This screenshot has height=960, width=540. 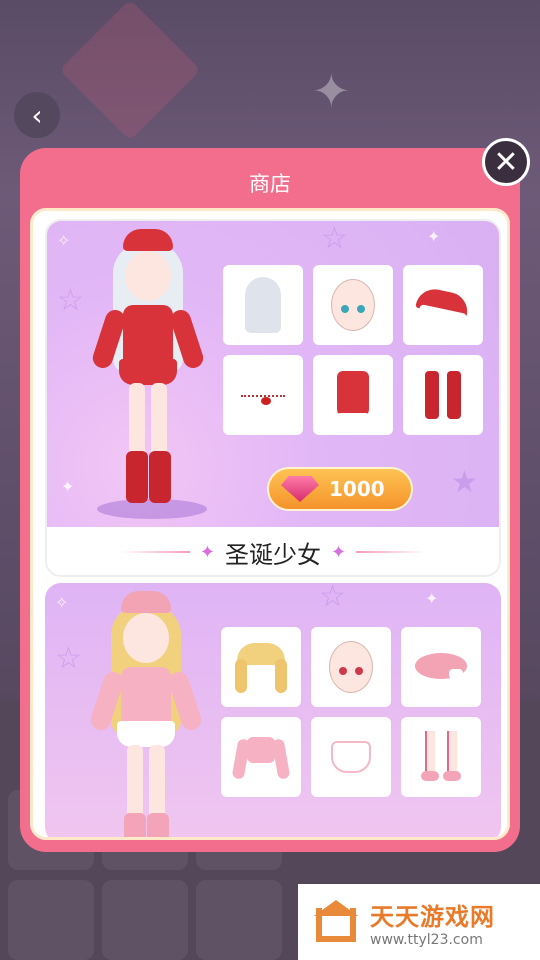 I want to click on watermark-ad: 天天游戏网 www.ttyl23.com, so click(x=419, y=922).